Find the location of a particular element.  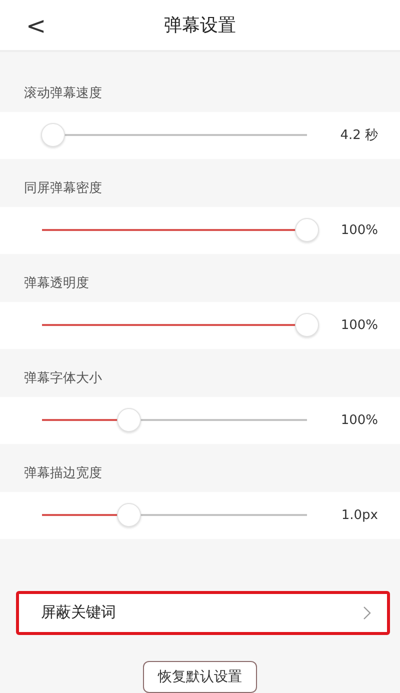

setting-label: 弹幕字体大小 is located at coordinates (63, 378).